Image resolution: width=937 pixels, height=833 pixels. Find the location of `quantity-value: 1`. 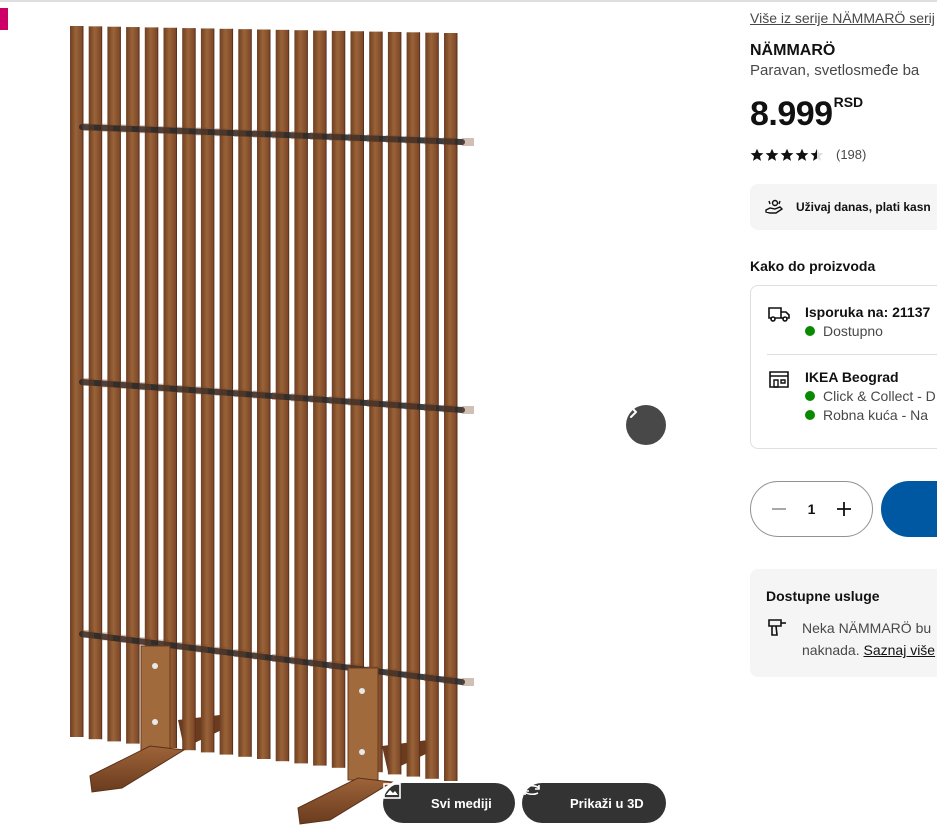

quantity-value: 1 is located at coordinates (812, 509).